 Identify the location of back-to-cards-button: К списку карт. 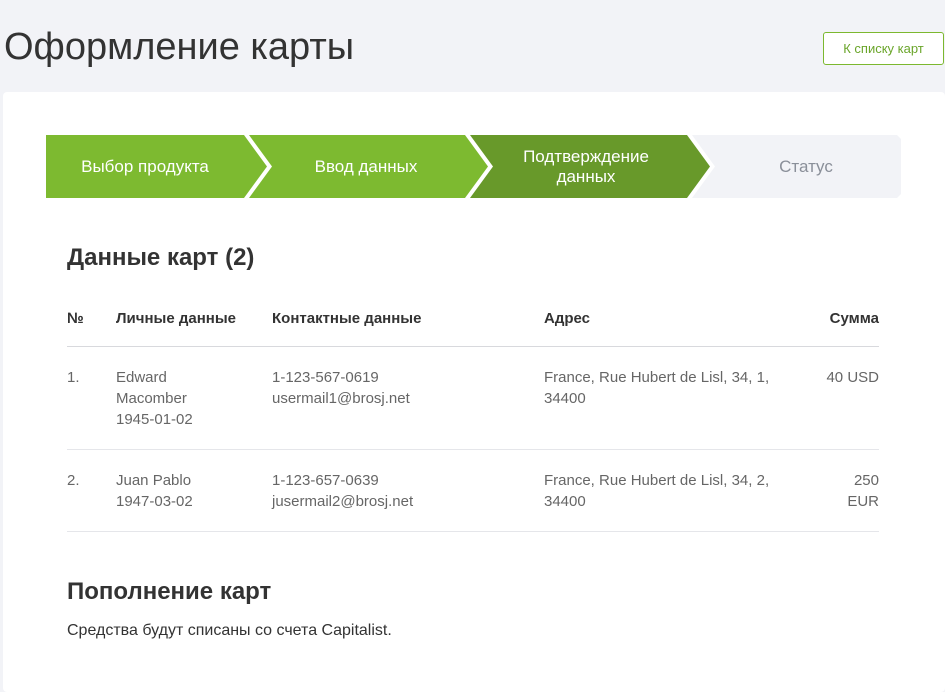
(883, 48).